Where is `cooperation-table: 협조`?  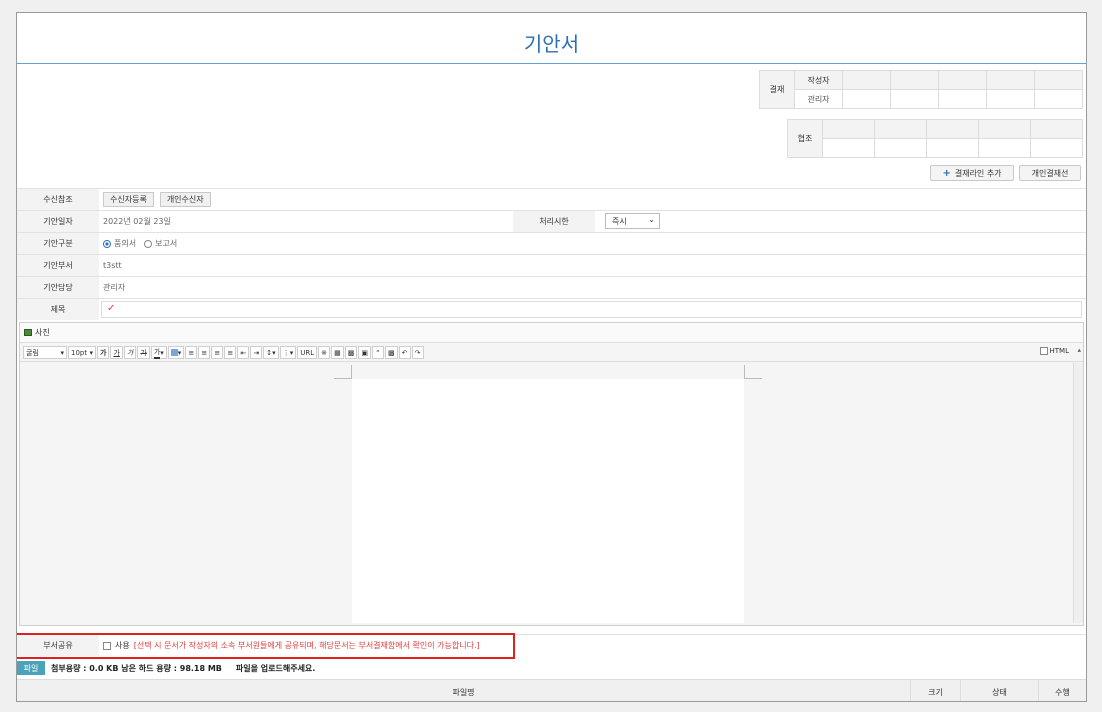
cooperation-table: 협조 is located at coordinates (935, 138).